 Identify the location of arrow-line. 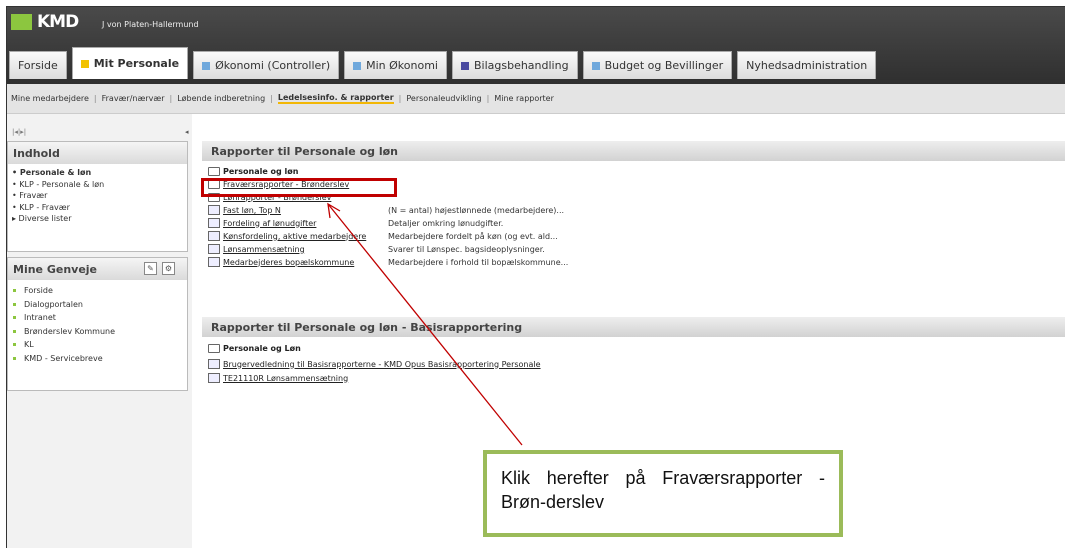
(425, 324).